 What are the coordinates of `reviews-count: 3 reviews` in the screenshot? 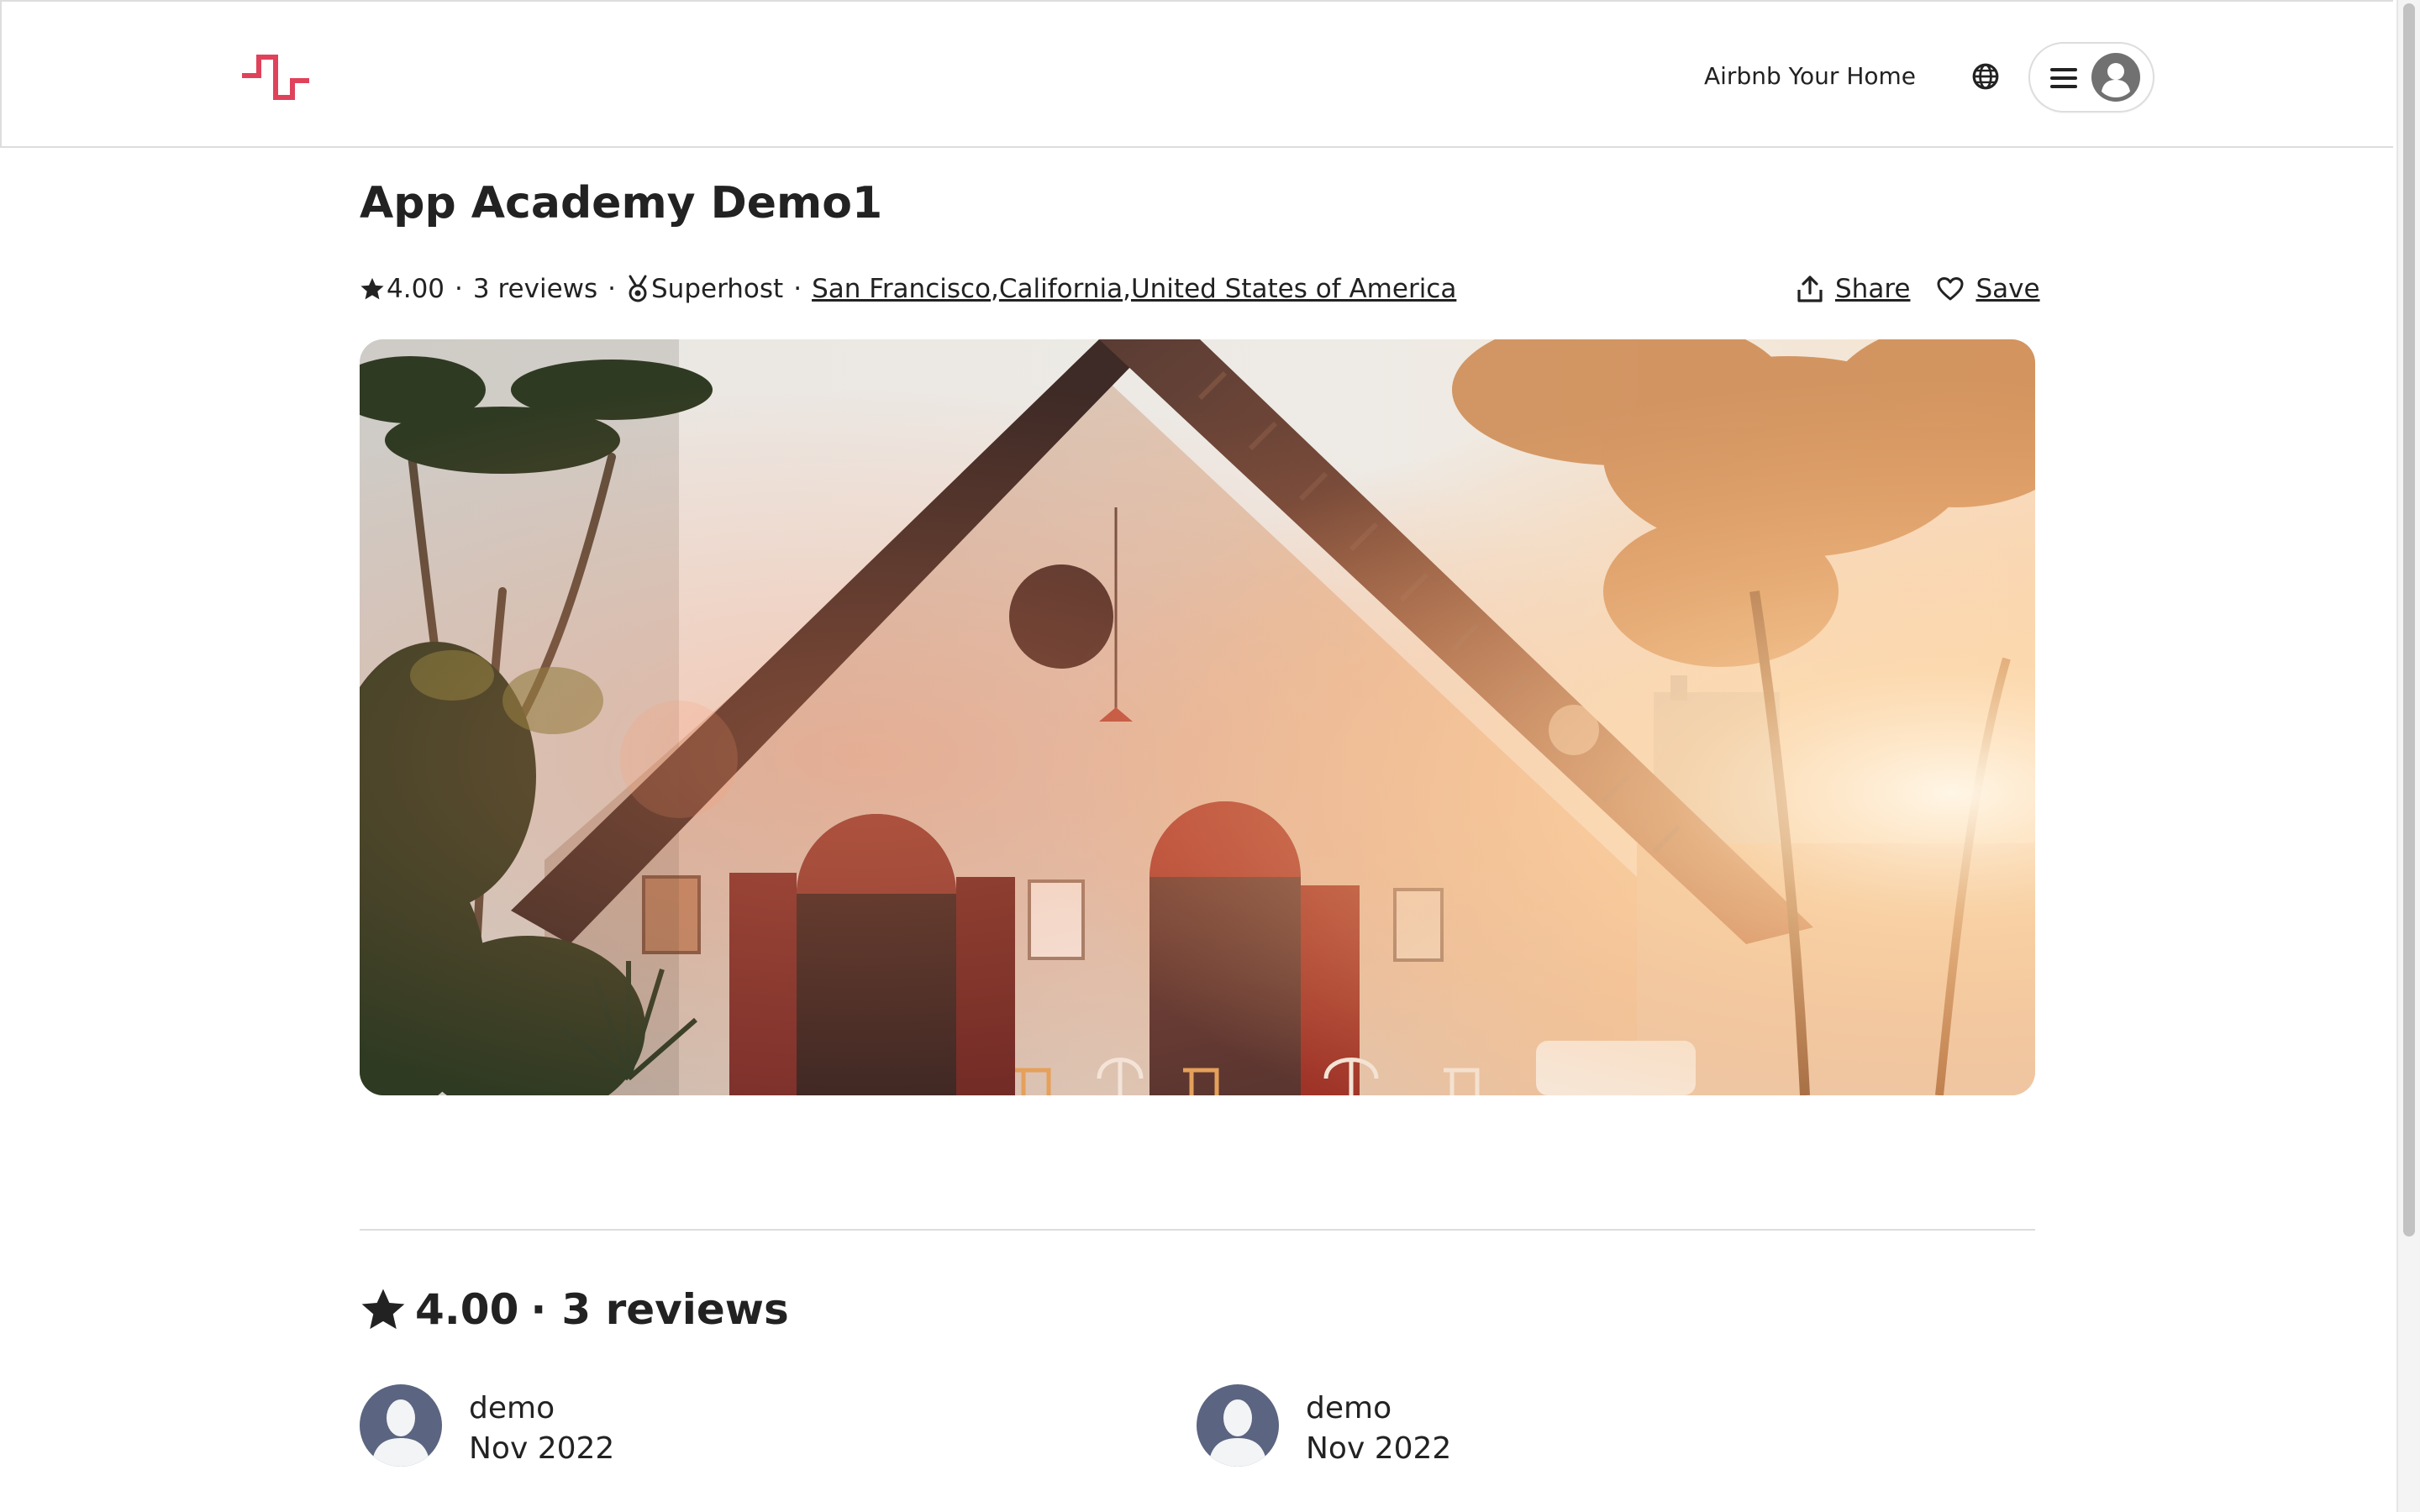 It's located at (675, 1309).